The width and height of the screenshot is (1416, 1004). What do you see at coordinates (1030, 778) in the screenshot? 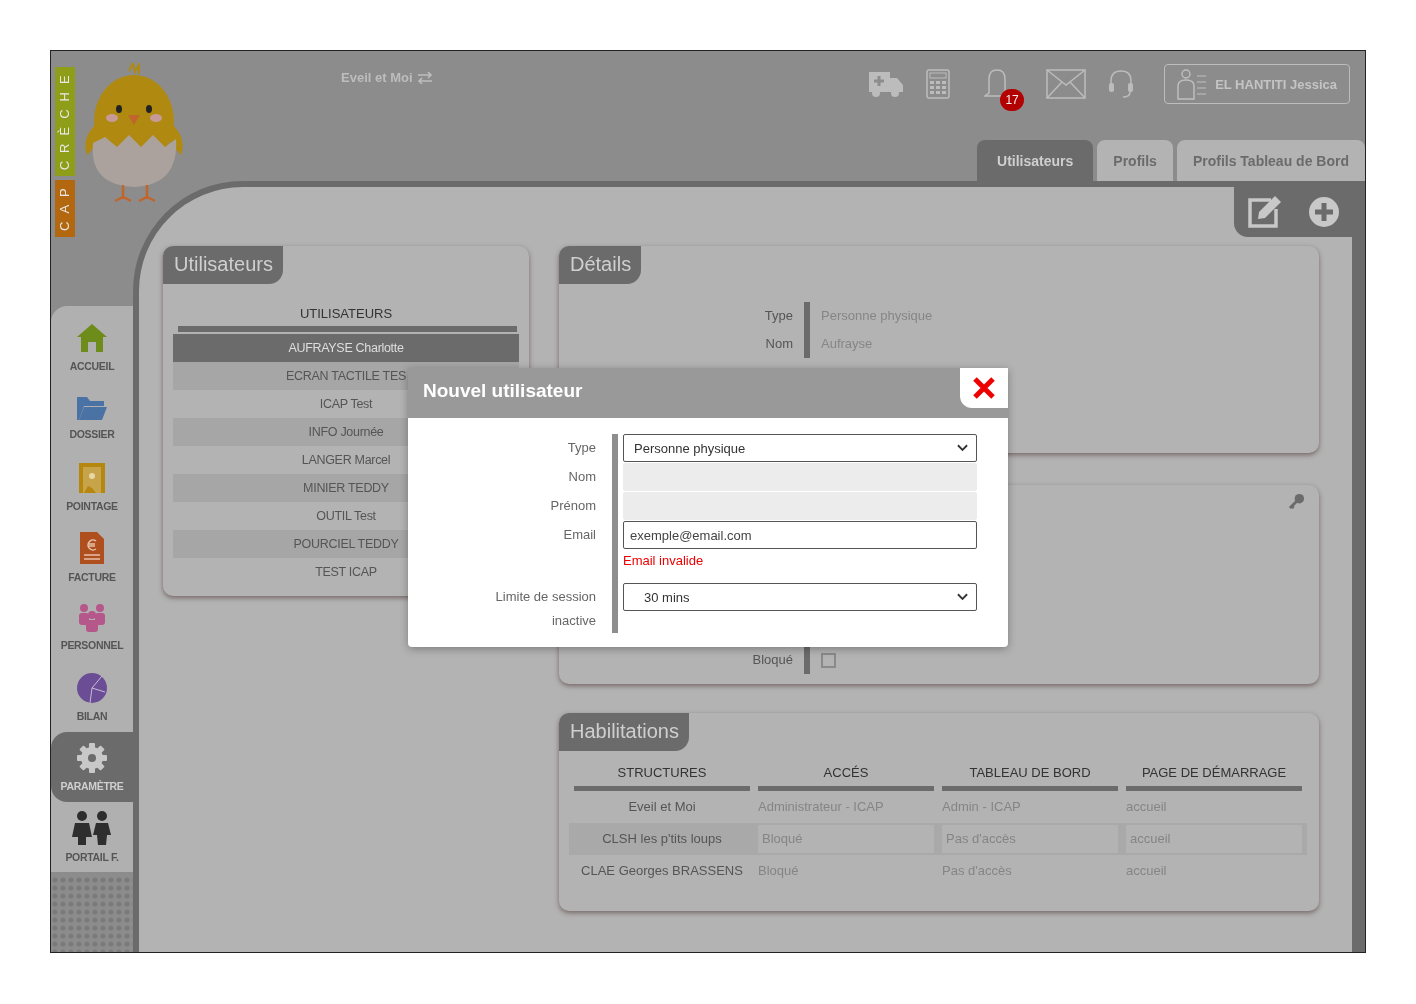
I see `column-header: TABLEAU DE BORD` at bounding box center [1030, 778].